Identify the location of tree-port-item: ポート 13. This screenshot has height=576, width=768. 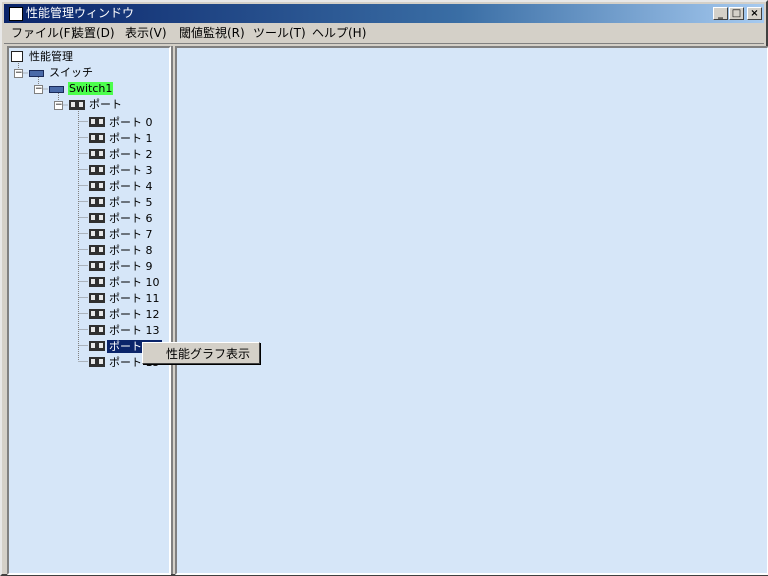
(134, 330).